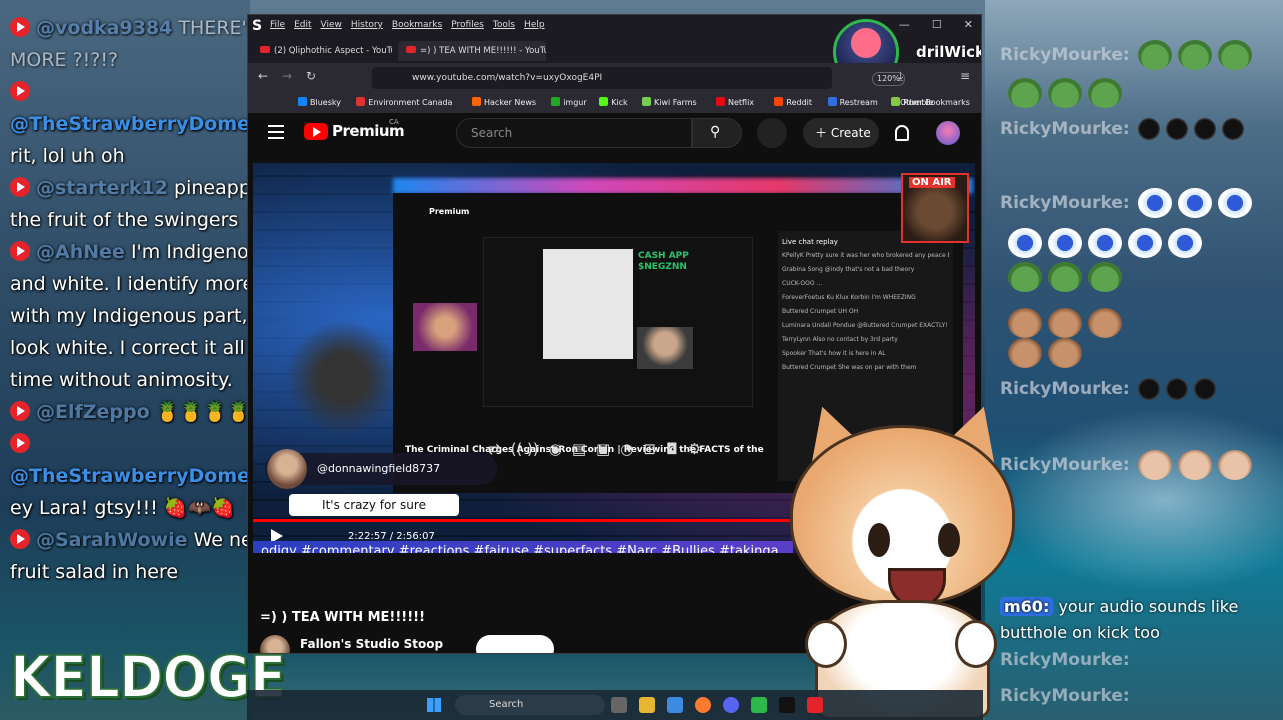 The height and width of the screenshot is (720, 1283). Describe the element at coordinates (287, 76) in the screenshot. I see `forward-arrow-icon: →` at that location.